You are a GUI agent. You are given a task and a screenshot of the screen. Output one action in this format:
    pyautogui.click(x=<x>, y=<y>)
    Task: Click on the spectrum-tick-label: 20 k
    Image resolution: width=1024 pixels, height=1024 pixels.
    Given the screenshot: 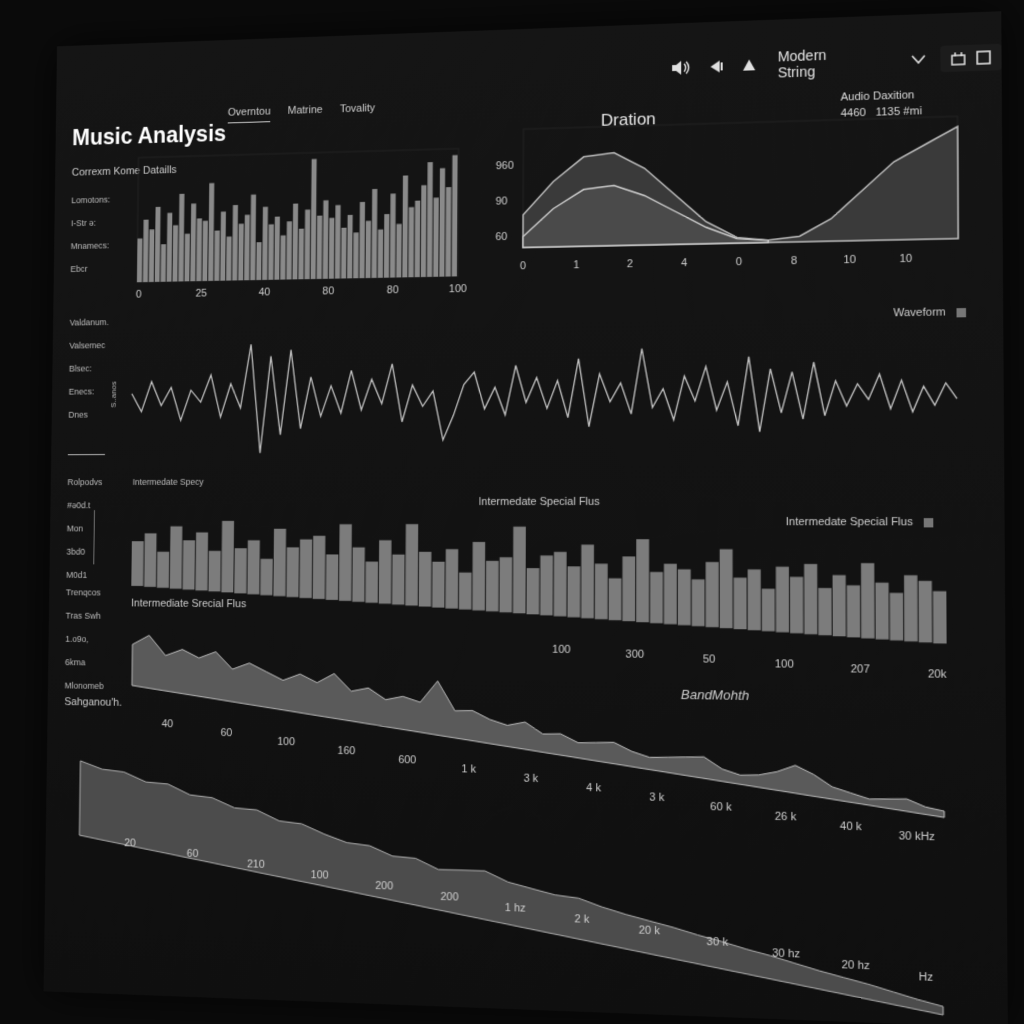 What is the action you would take?
    pyautogui.click(x=650, y=930)
    